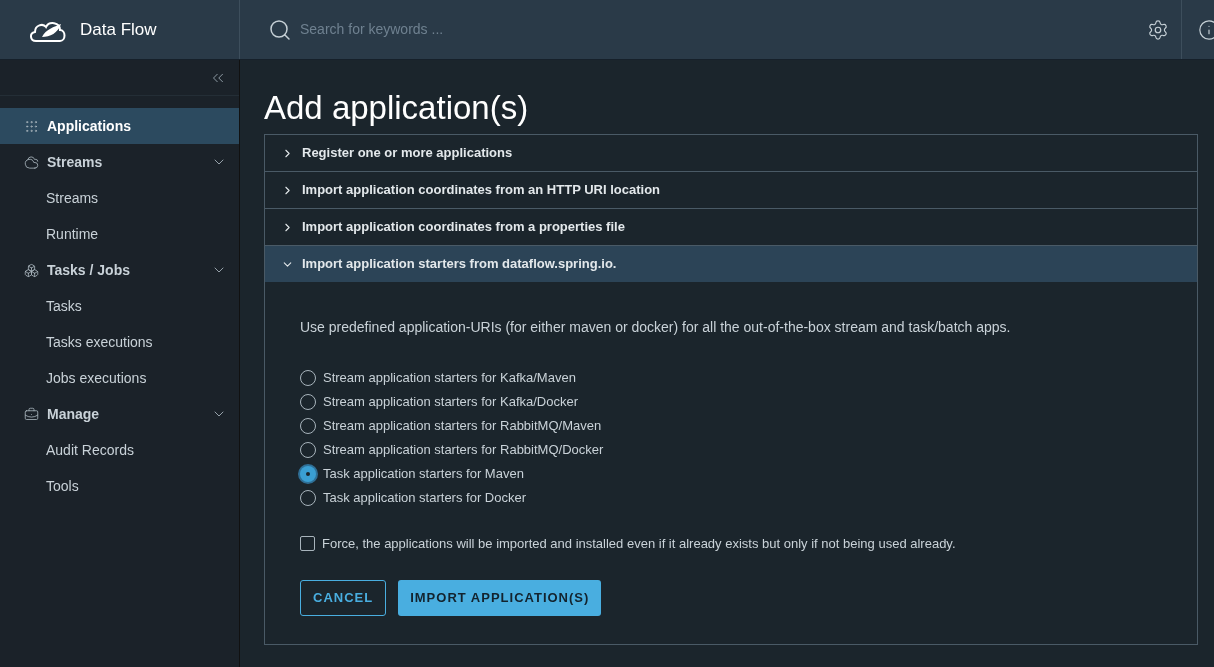 This screenshot has width=1214, height=667. What do you see at coordinates (119, 306) in the screenshot?
I see `sidebar-subitem: Tasks` at bounding box center [119, 306].